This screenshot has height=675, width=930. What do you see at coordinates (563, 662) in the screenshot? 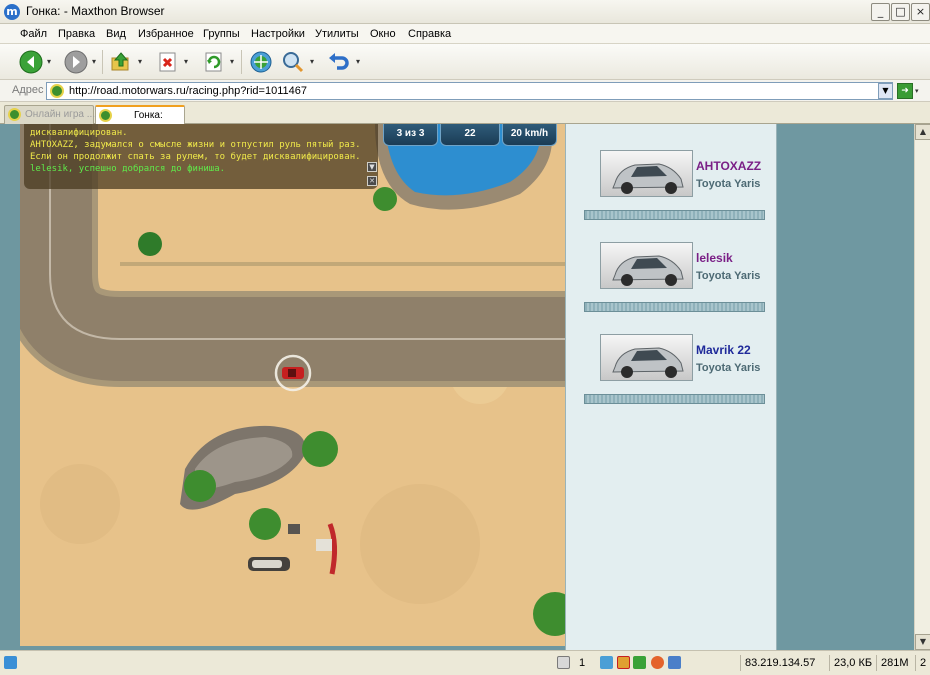
I see `tabs-icon` at bounding box center [563, 662].